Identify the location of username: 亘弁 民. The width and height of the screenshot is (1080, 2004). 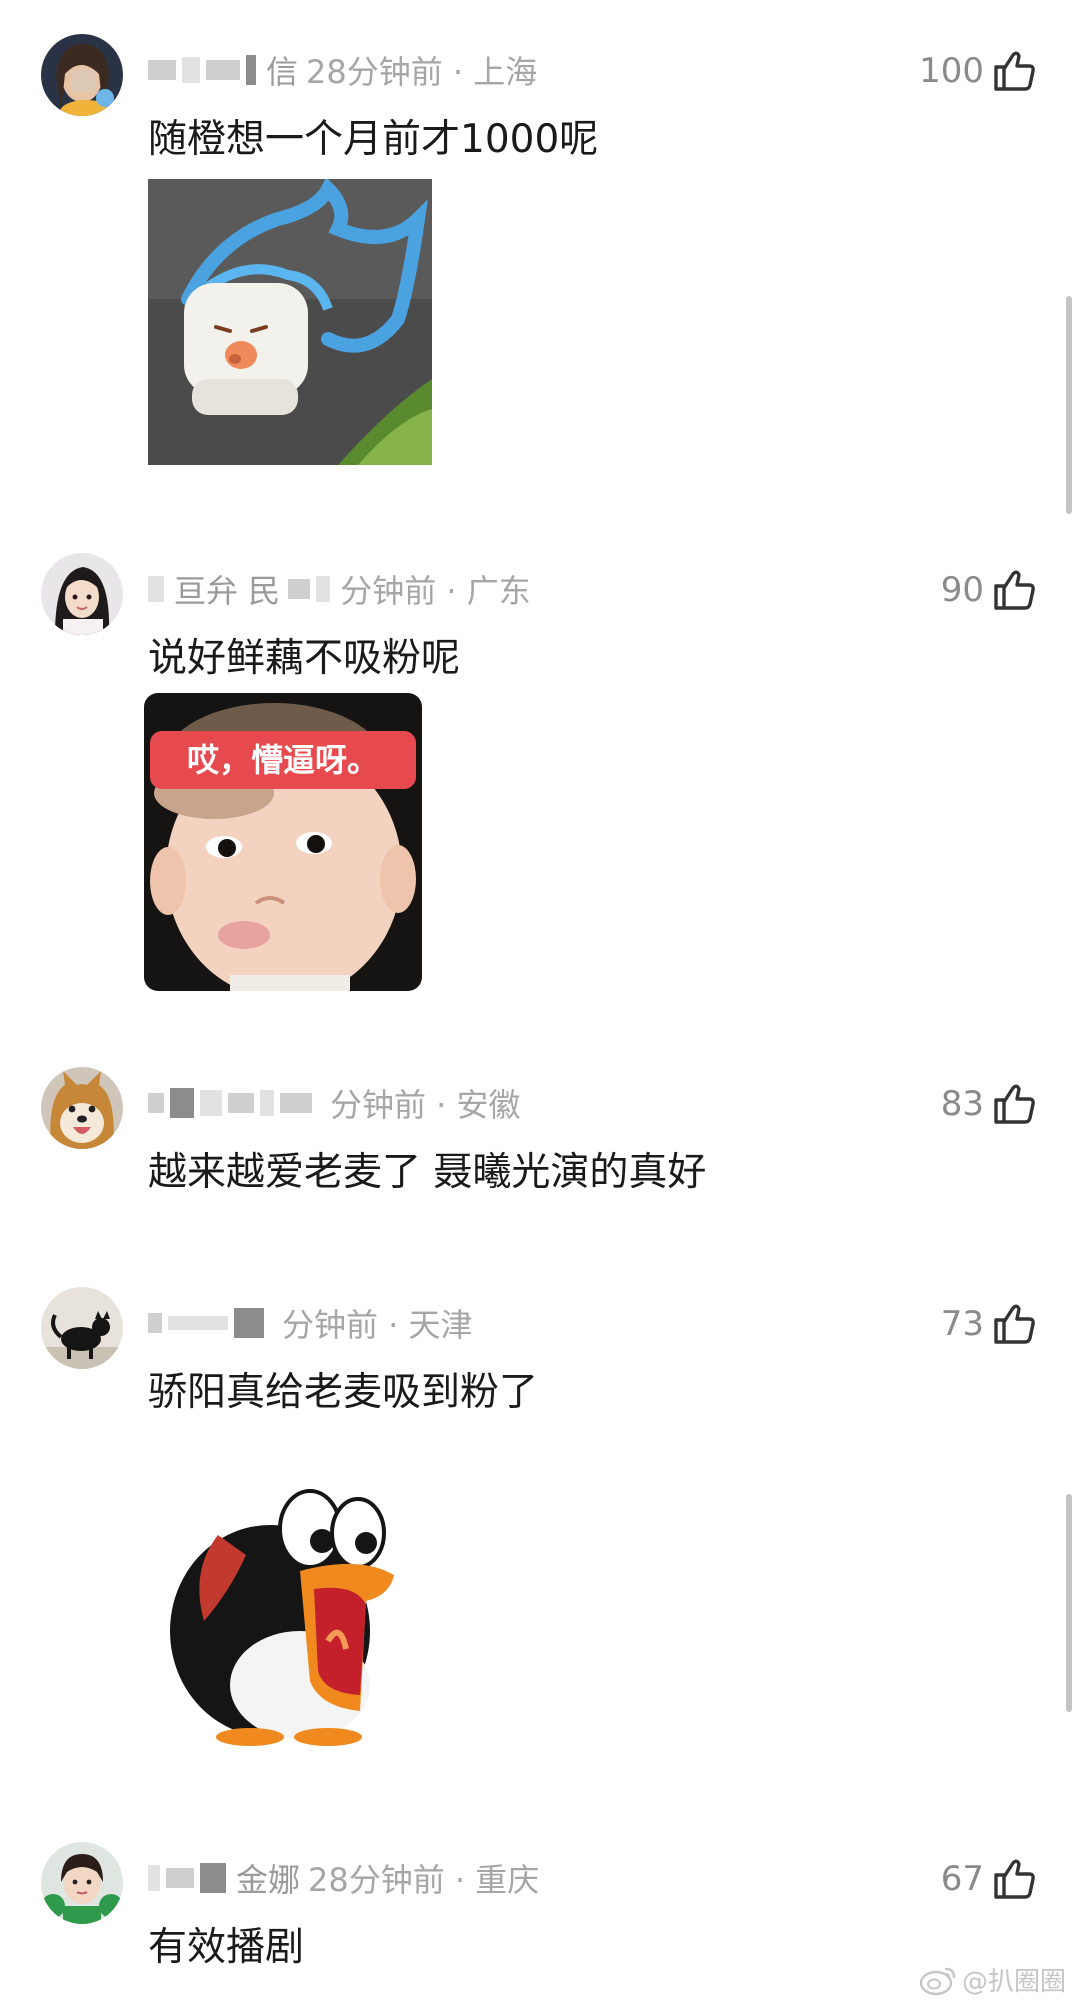
(227, 589).